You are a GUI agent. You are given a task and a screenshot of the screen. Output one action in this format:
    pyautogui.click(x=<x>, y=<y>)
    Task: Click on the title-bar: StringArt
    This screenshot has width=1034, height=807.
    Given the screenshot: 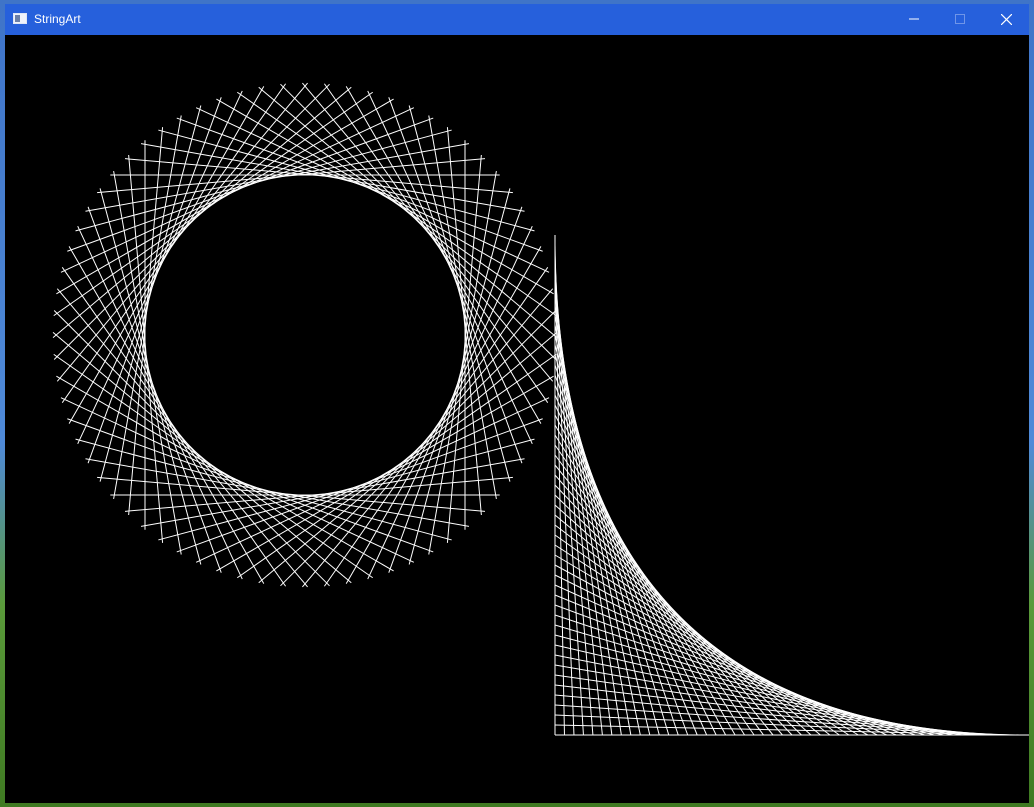 What is the action you would take?
    pyautogui.click(x=517, y=19)
    